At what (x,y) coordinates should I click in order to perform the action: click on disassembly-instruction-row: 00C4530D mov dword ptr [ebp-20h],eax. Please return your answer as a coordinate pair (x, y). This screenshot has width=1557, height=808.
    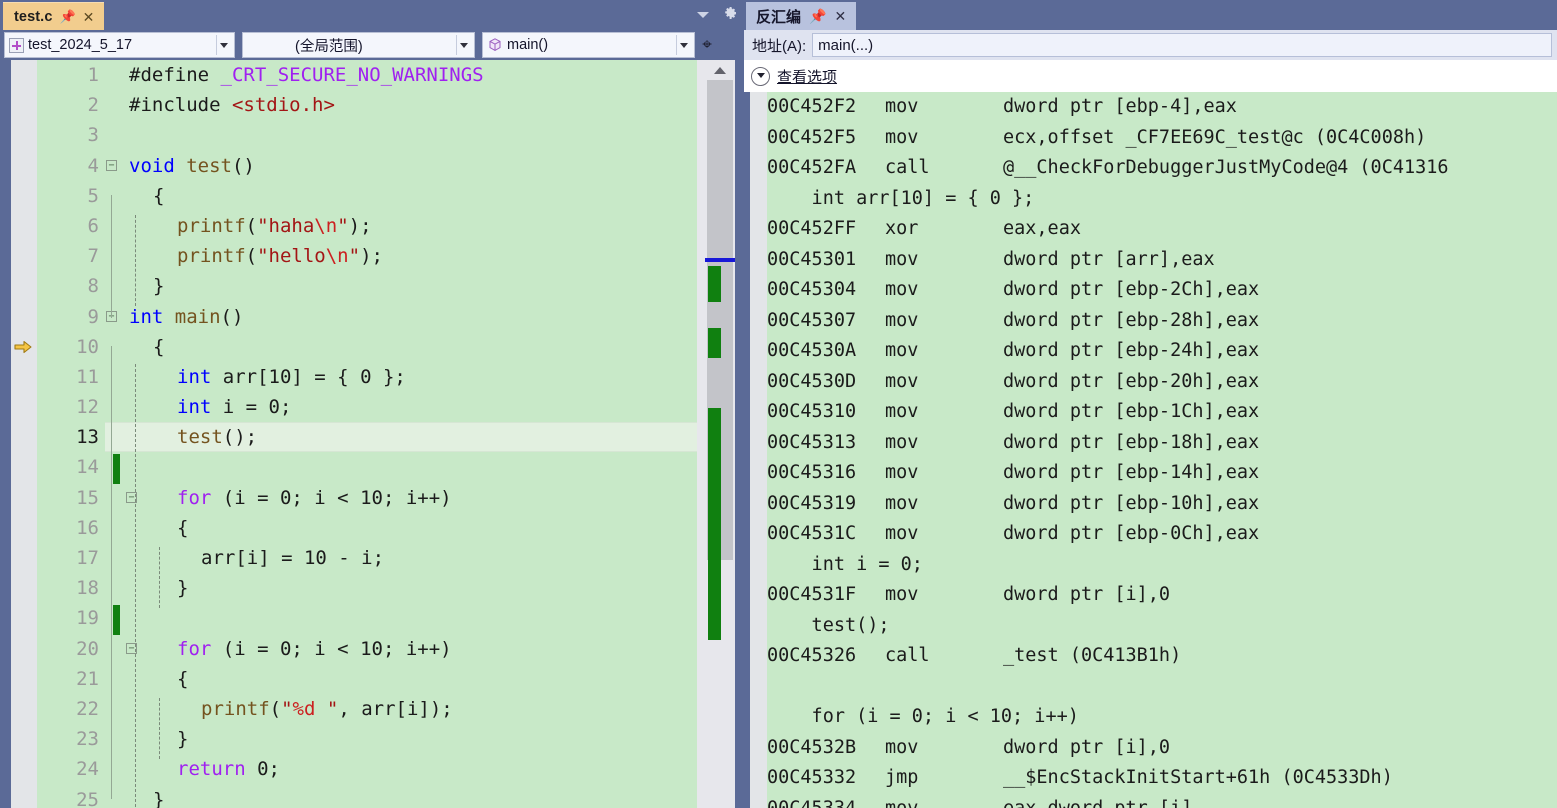
    Looking at the image, I should click on (1162, 382).